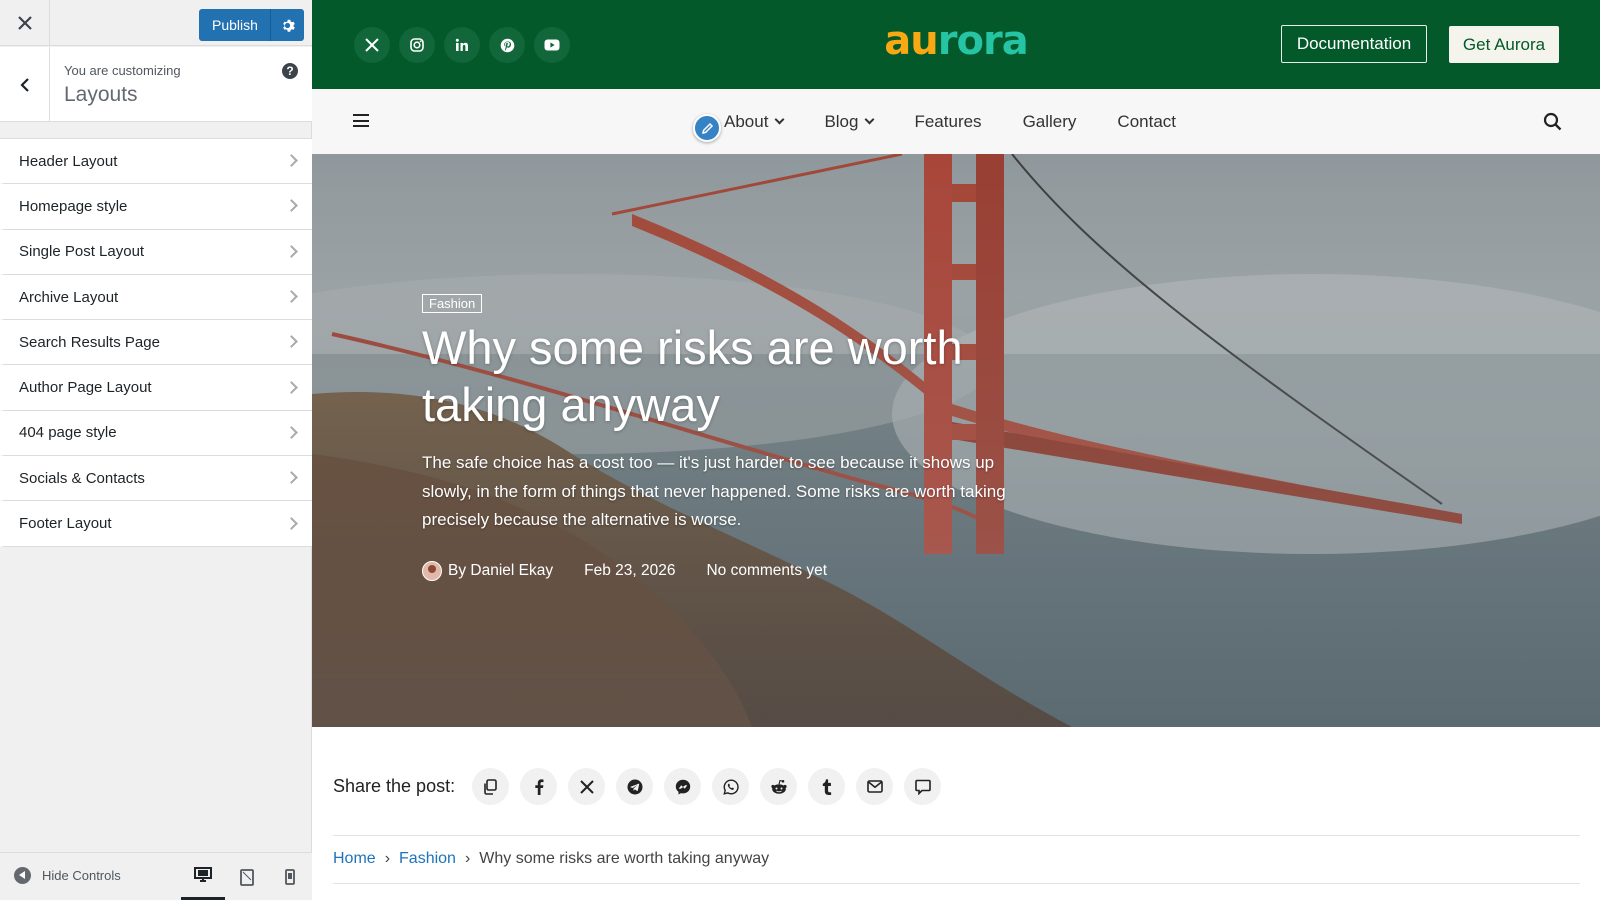 The height and width of the screenshot is (900, 1600). What do you see at coordinates (82, 478) in the screenshot?
I see `section-label: Socials & Contacts` at bounding box center [82, 478].